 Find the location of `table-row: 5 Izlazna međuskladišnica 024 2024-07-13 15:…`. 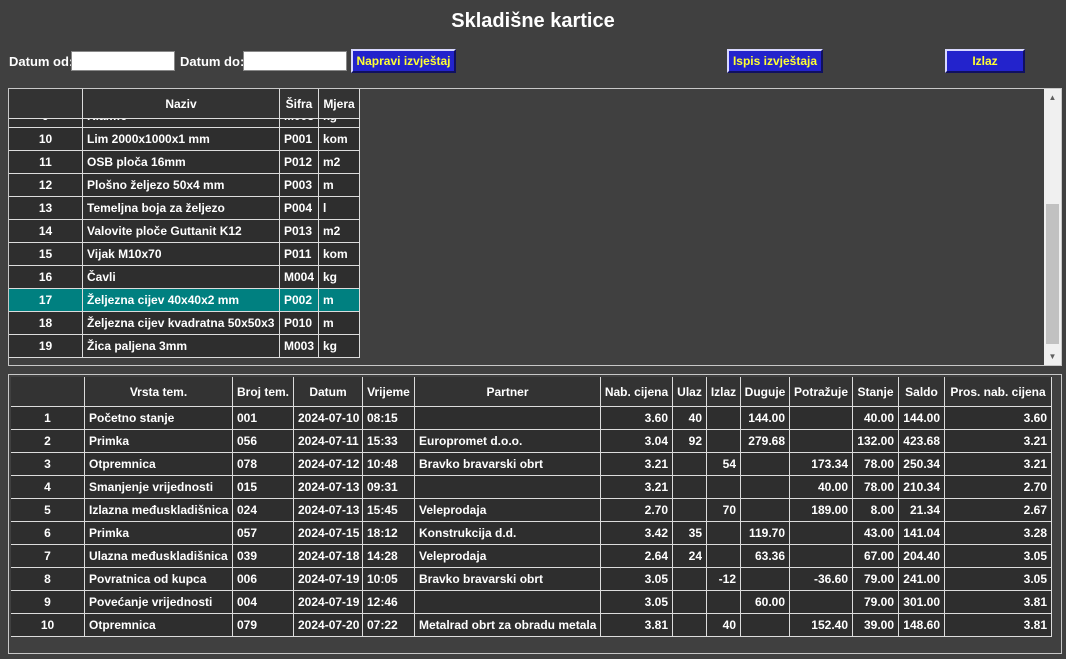

table-row: 5 Izlazna međuskladišnica 024 2024-07-13 15:… is located at coordinates (531, 510).